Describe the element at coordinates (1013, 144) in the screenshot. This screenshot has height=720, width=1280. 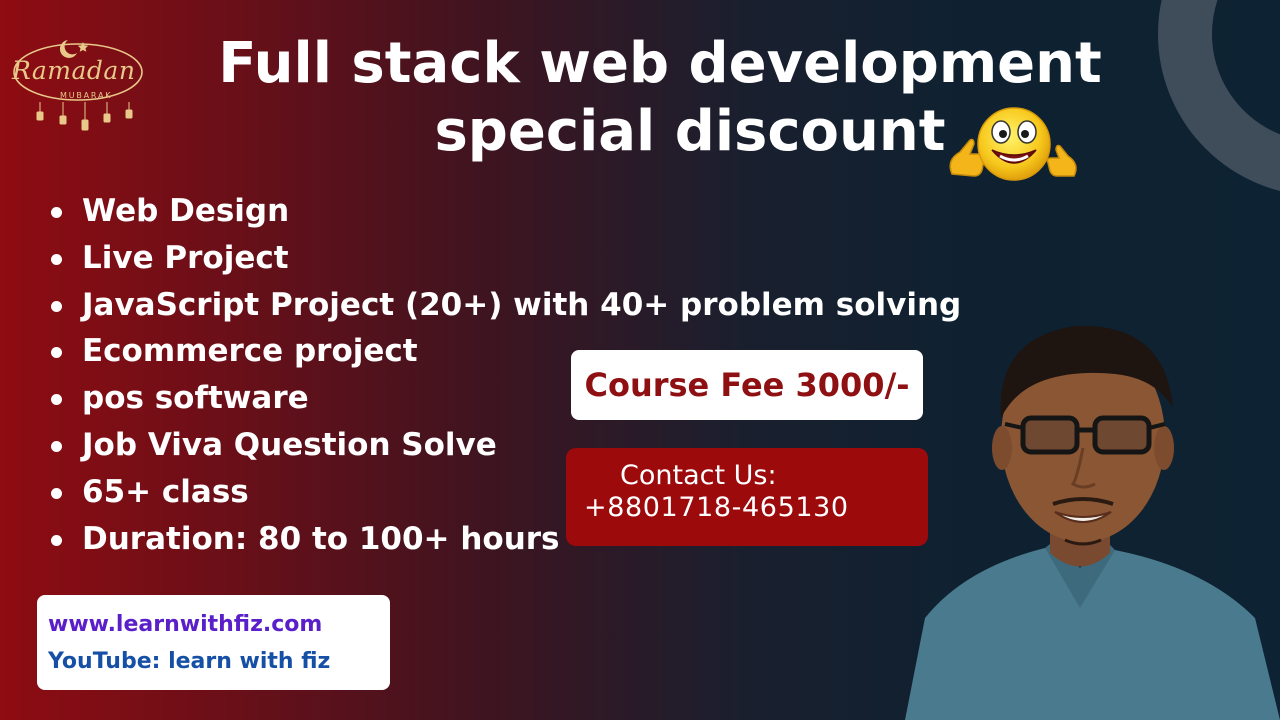
I see `thumbs-up-smiley-icon` at that location.